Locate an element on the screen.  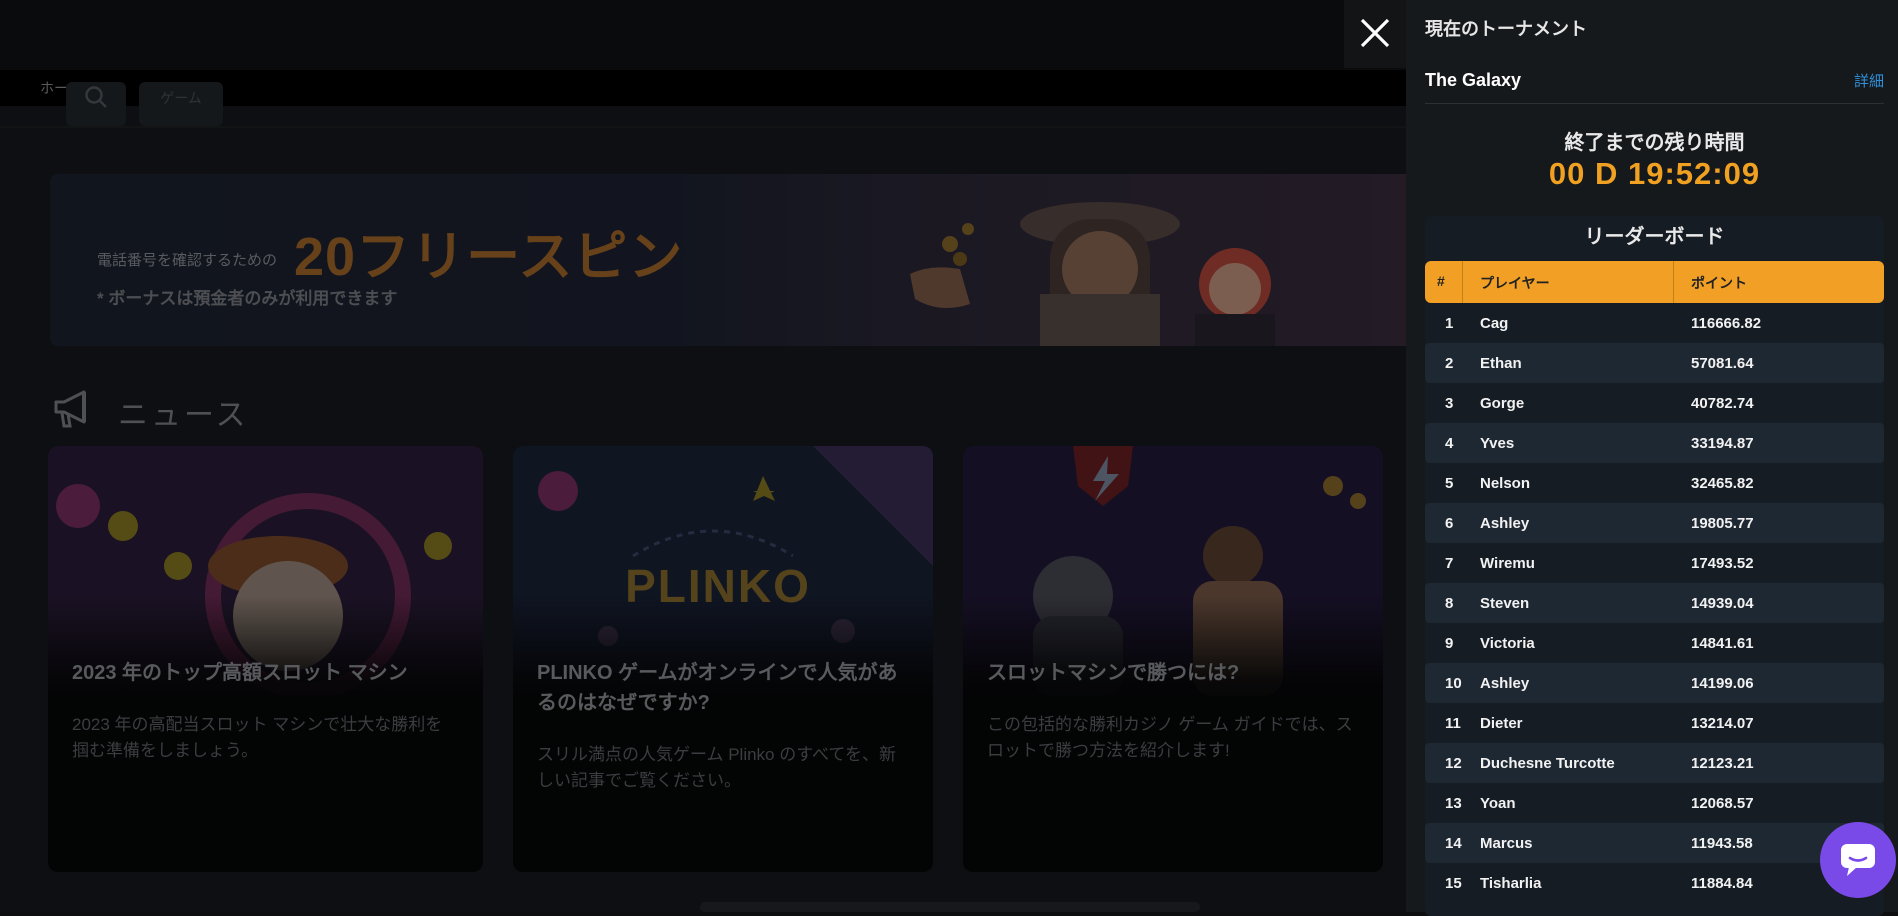
row-rank: 5 is located at coordinates (1449, 483).